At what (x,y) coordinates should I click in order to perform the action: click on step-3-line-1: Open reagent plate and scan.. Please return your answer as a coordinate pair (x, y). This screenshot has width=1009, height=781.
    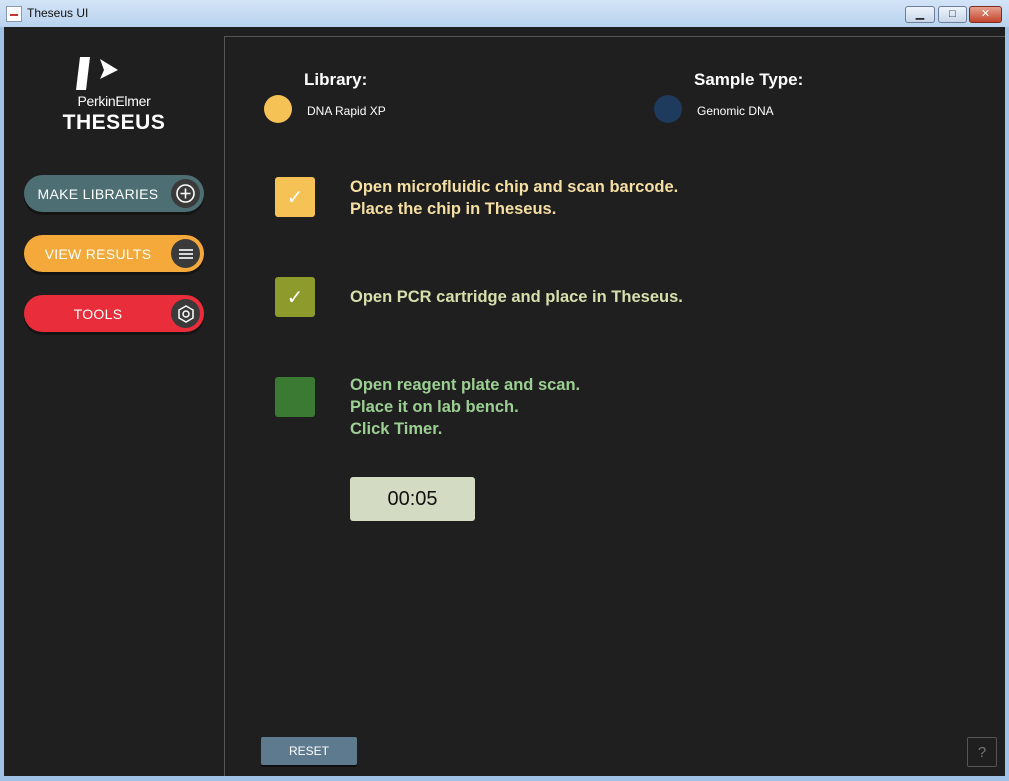
    Looking at the image, I should click on (465, 385).